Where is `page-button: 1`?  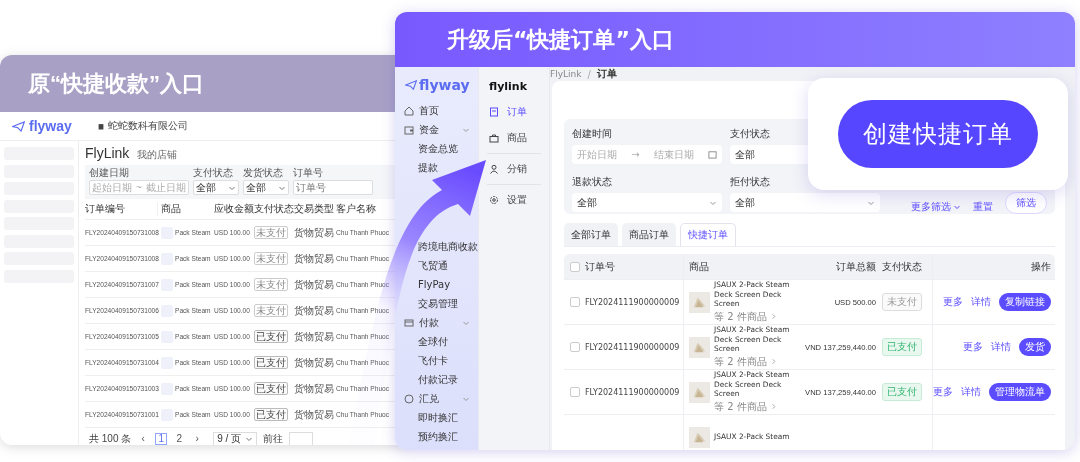
page-button: 1 is located at coordinates (161, 439).